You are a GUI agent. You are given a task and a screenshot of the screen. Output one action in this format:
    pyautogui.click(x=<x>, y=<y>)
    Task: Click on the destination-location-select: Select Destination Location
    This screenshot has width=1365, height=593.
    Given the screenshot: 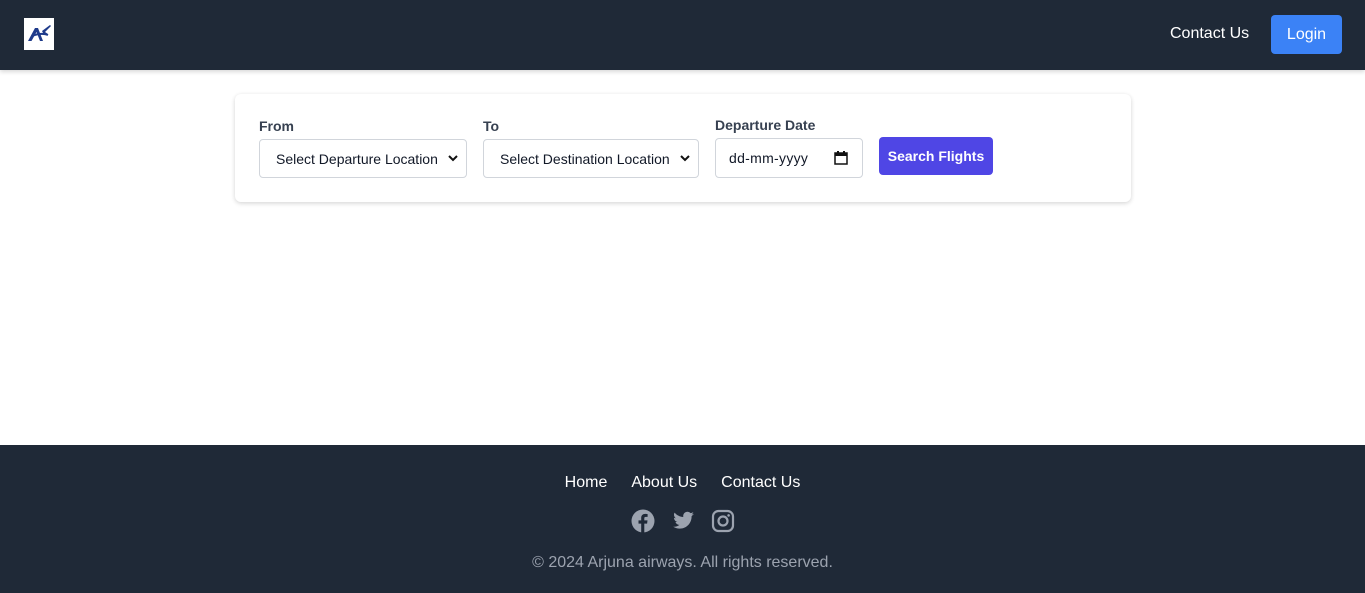 What is the action you would take?
    pyautogui.click(x=591, y=158)
    